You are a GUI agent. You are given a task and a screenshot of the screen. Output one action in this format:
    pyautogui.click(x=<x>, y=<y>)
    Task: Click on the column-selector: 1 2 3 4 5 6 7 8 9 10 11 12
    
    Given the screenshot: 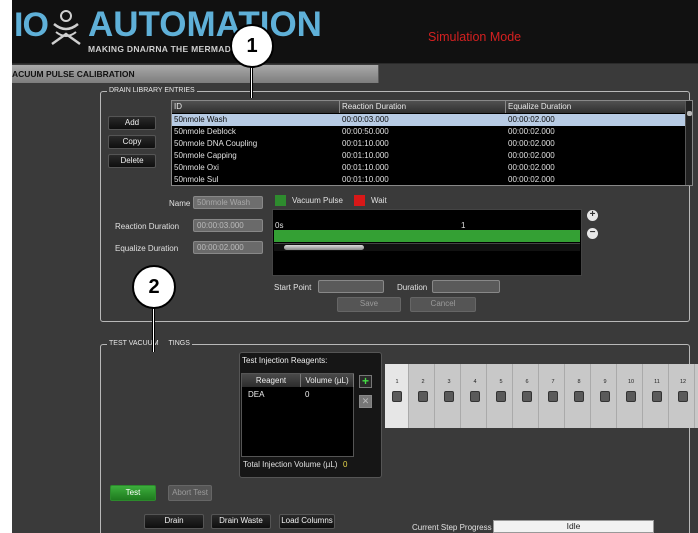 What is the action you would take?
    pyautogui.click(x=541, y=396)
    